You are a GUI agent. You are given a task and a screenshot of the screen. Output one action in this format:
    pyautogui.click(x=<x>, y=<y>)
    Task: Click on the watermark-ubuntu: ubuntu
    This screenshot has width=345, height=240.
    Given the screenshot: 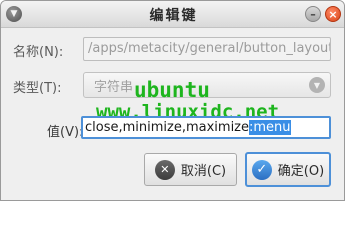 What is the action you would take?
    pyautogui.click(x=172, y=90)
    